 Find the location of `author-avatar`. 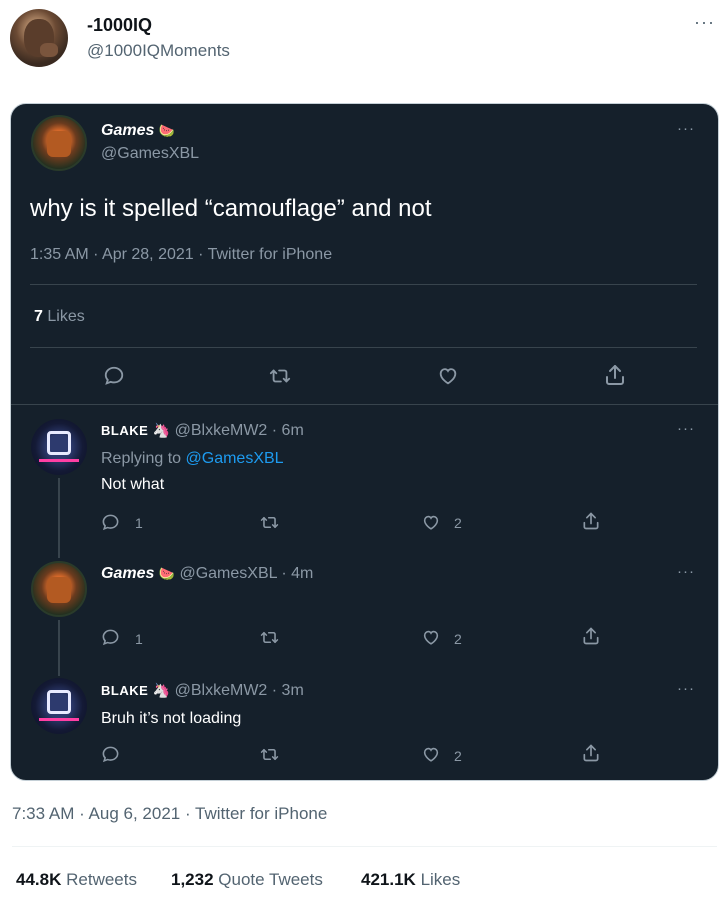

author-avatar is located at coordinates (39, 38).